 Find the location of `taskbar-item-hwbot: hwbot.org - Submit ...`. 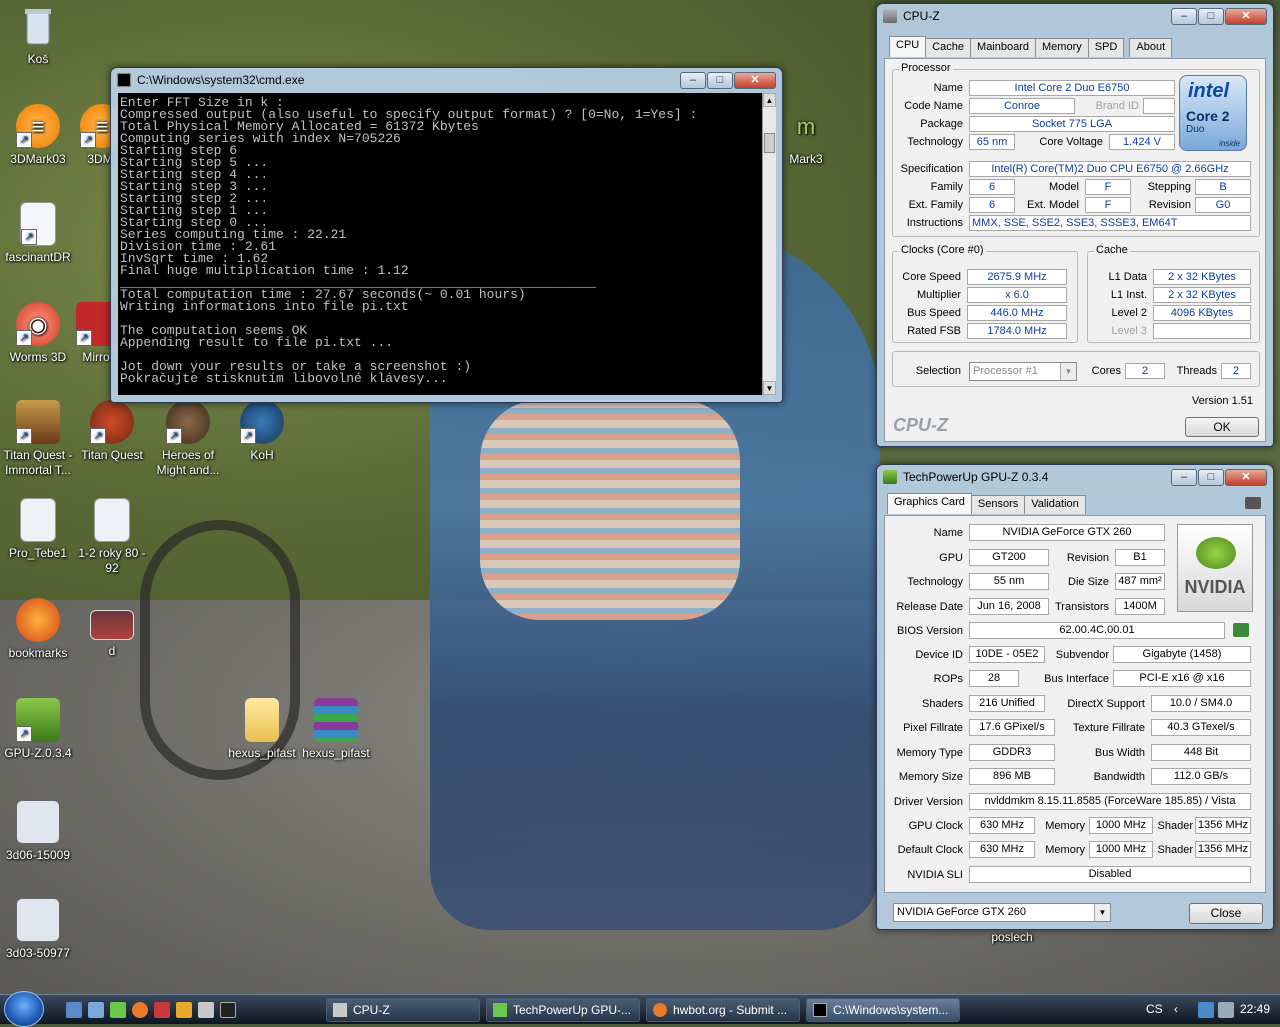

taskbar-item-hwbot: hwbot.org - Submit ... is located at coordinates (723, 1010).